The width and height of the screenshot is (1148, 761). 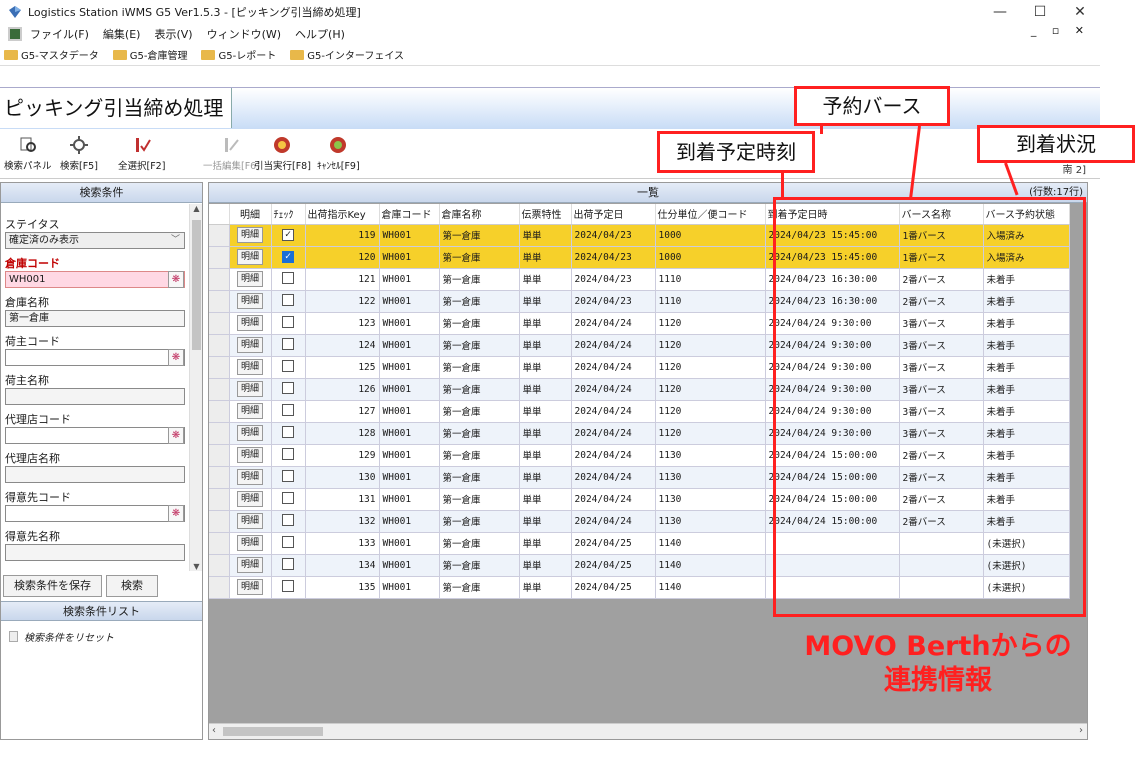 What do you see at coordinates (1040, 12) in the screenshot?
I see `maximize-button: ☐` at bounding box center [1040, 12].